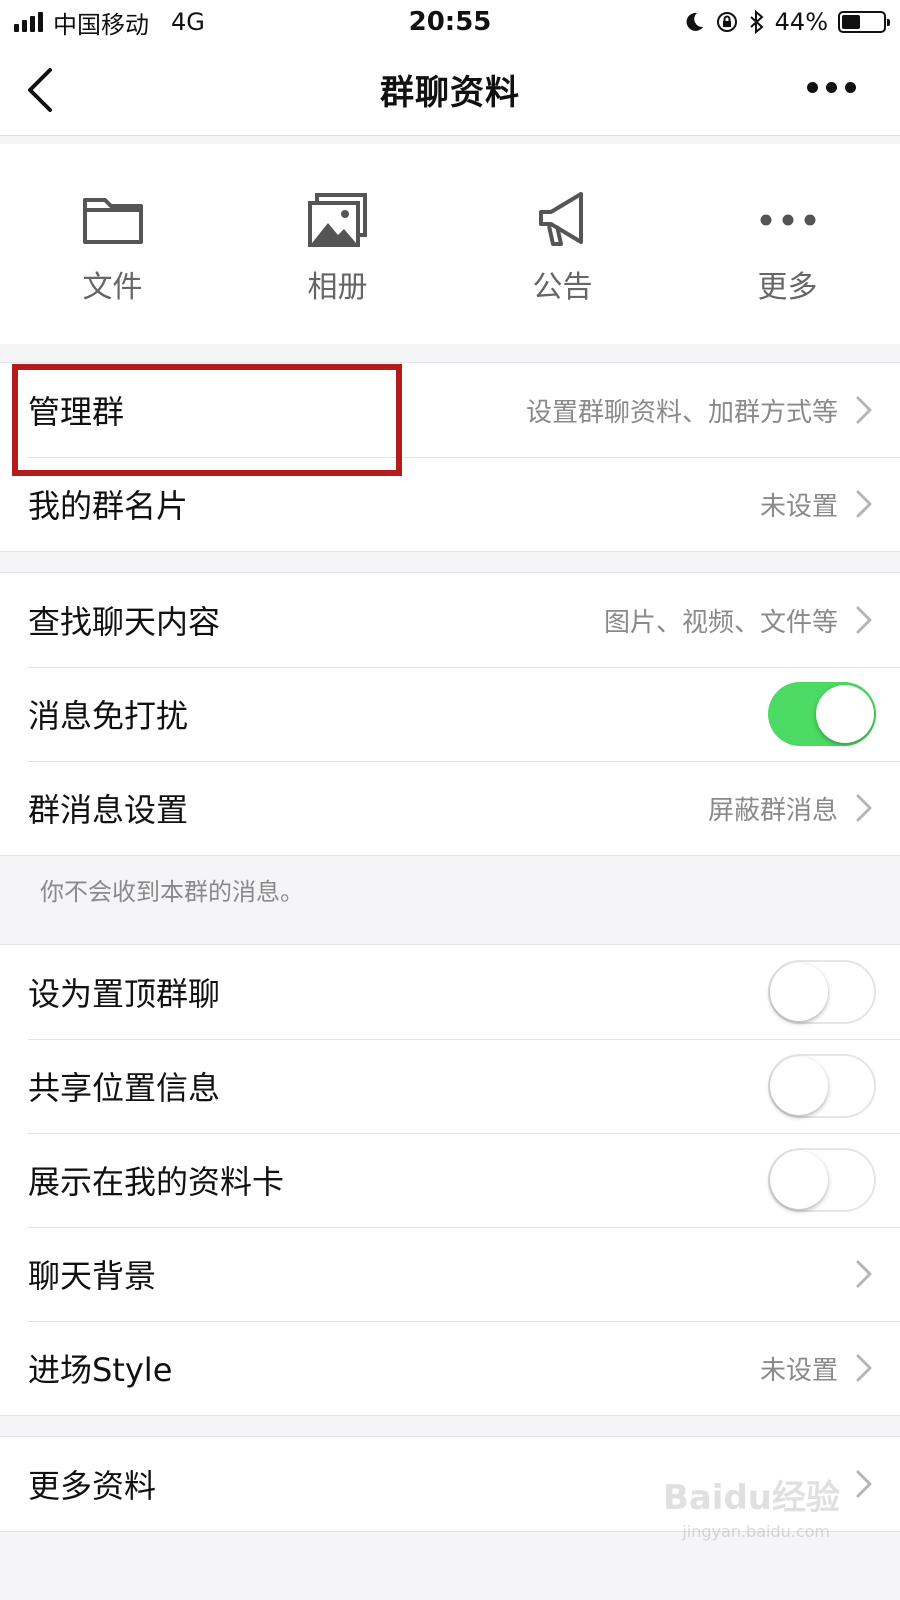 This screenshot has width=900, height=1600. I want to click on carrier-name: 中国移动, so click(101, 24).